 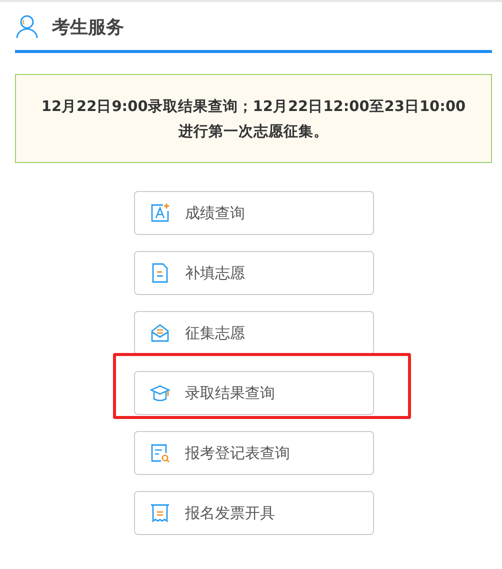 I want to click on document-search-icon, so click(x=160, y=453).